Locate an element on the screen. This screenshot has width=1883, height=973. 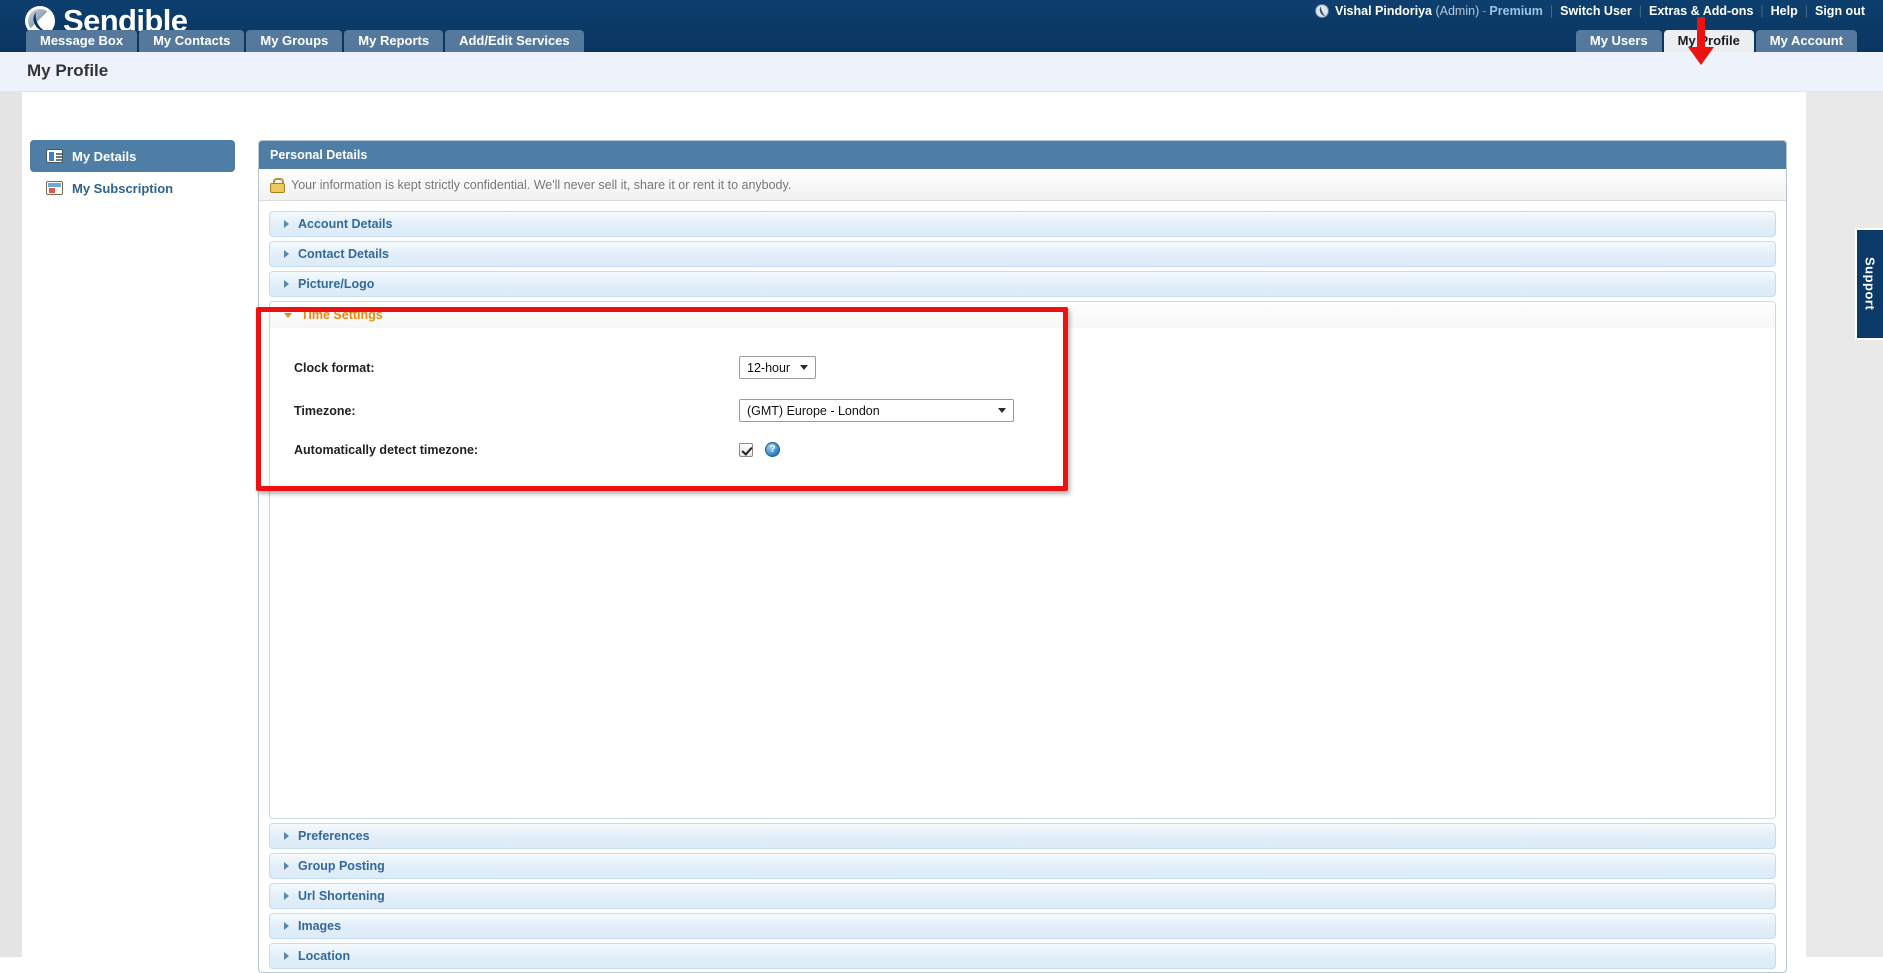
sidebar-item-my-details-label: My Details is located at coordinates (104, 156).